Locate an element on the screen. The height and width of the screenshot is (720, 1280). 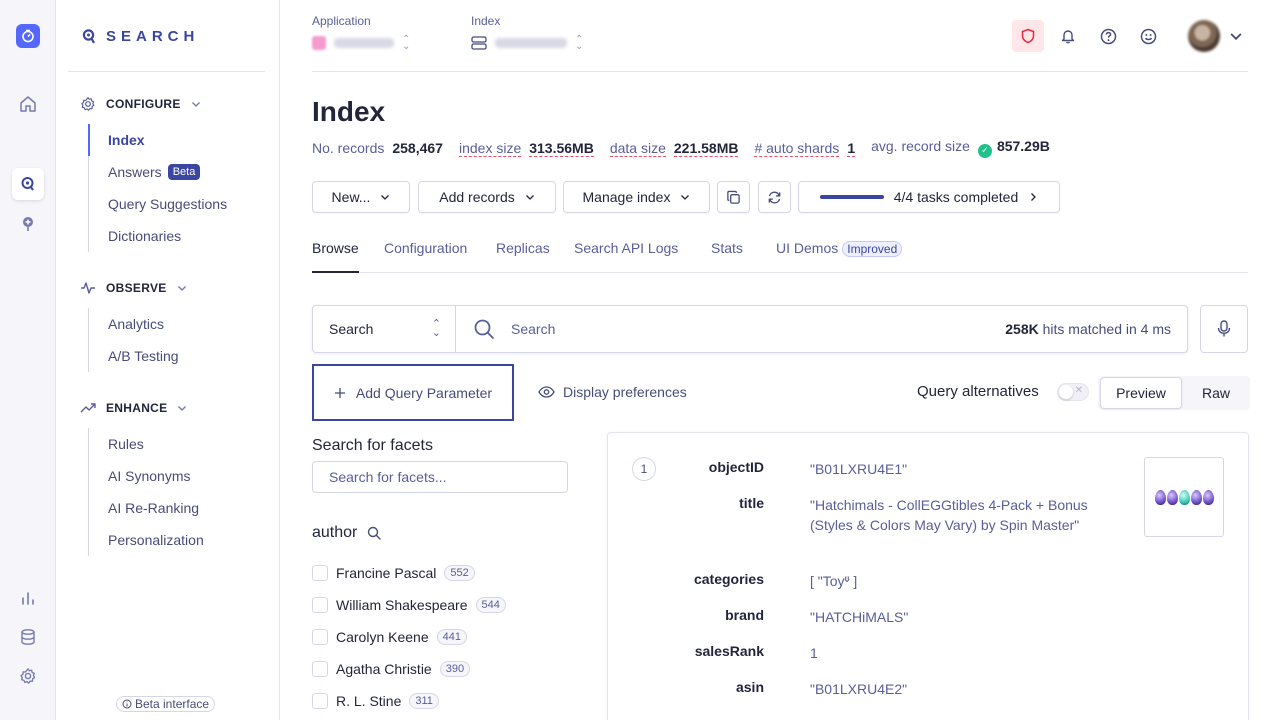
chevron-right-icon is located at coordinates (1034, 197).